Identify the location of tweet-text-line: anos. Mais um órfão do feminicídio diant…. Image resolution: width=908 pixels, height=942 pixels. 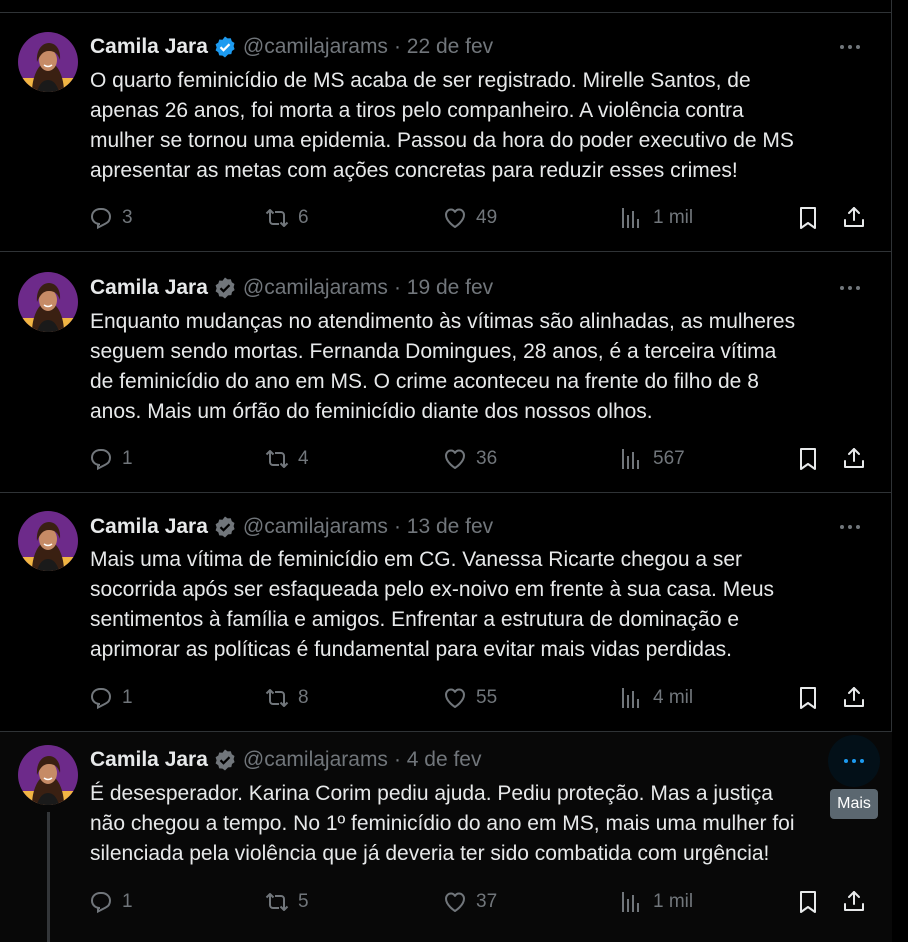
(371, 411).